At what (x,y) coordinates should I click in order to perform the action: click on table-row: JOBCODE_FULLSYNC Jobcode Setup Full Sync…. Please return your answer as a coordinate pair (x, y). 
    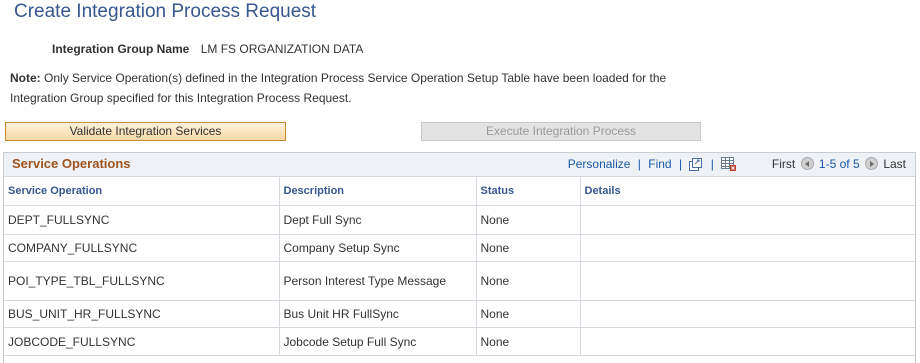
    Looking at the image, I should click on (459, 341).